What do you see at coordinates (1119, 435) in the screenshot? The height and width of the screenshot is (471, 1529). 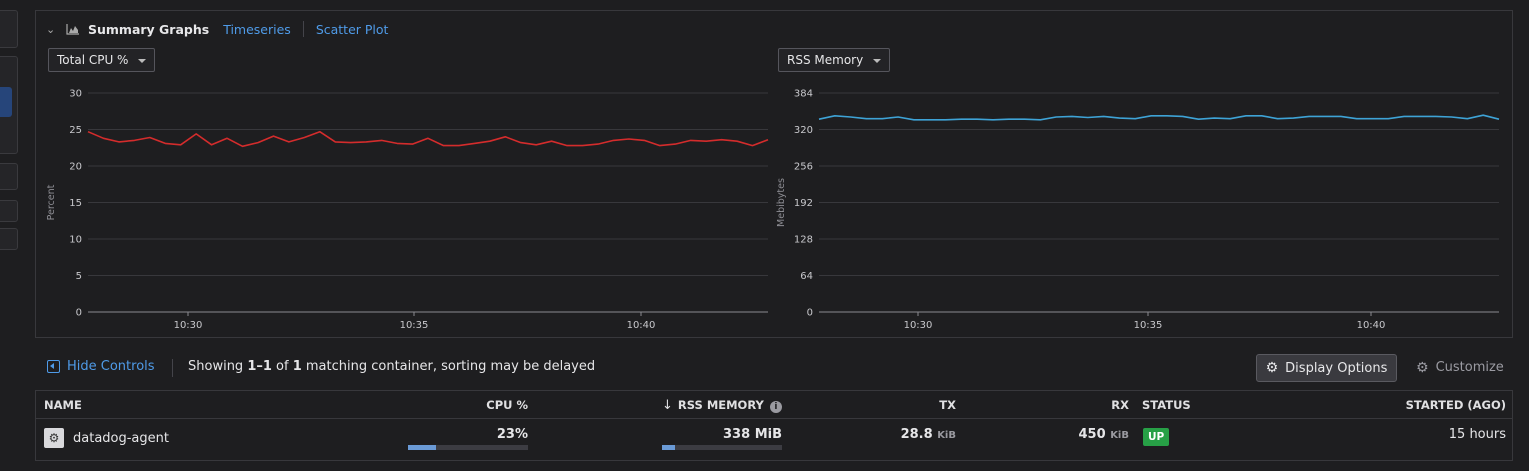 I see `rx-unit: KiB` at bounding box center [1119, 435].